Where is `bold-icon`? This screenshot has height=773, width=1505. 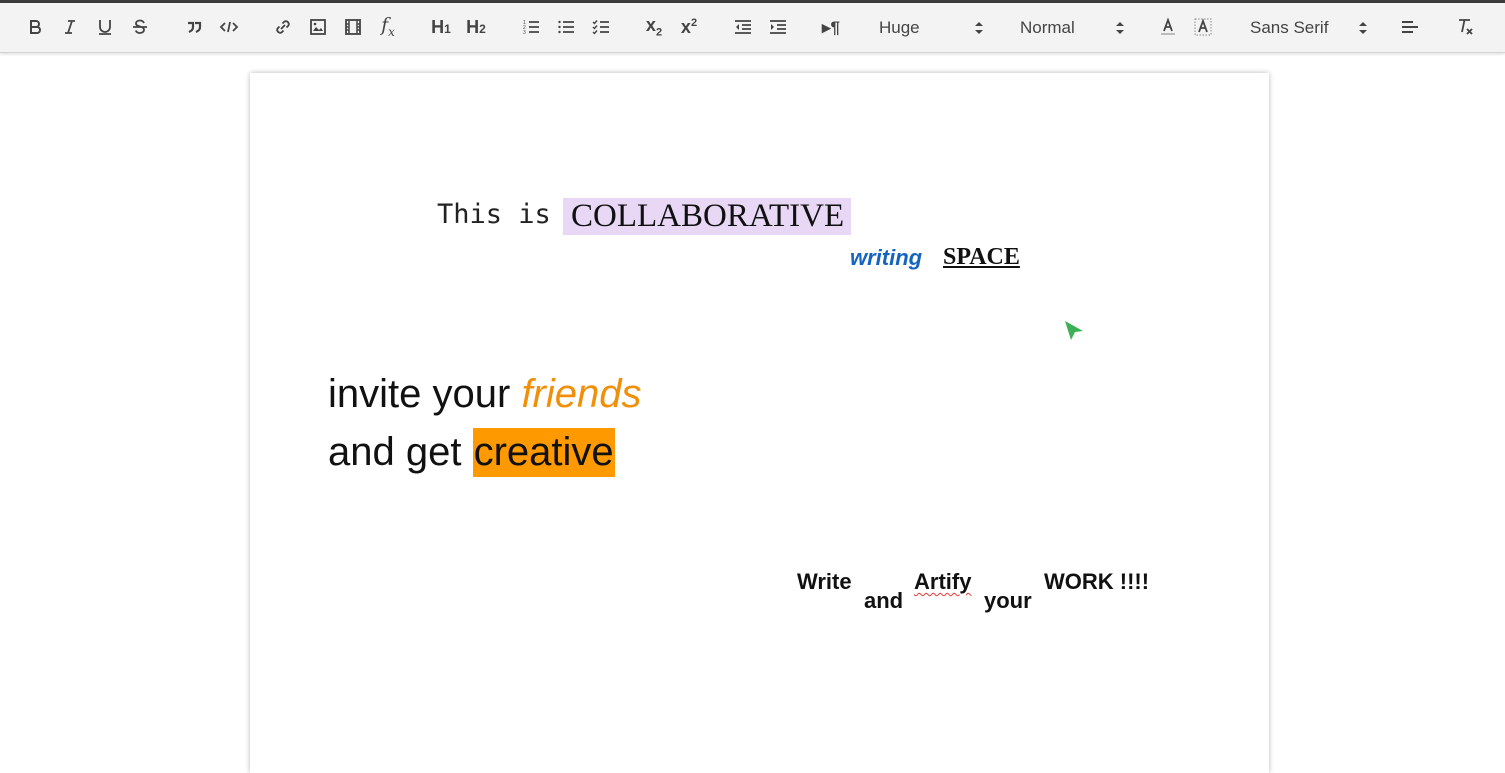 bold-icon is located at coordinates (35, 27).